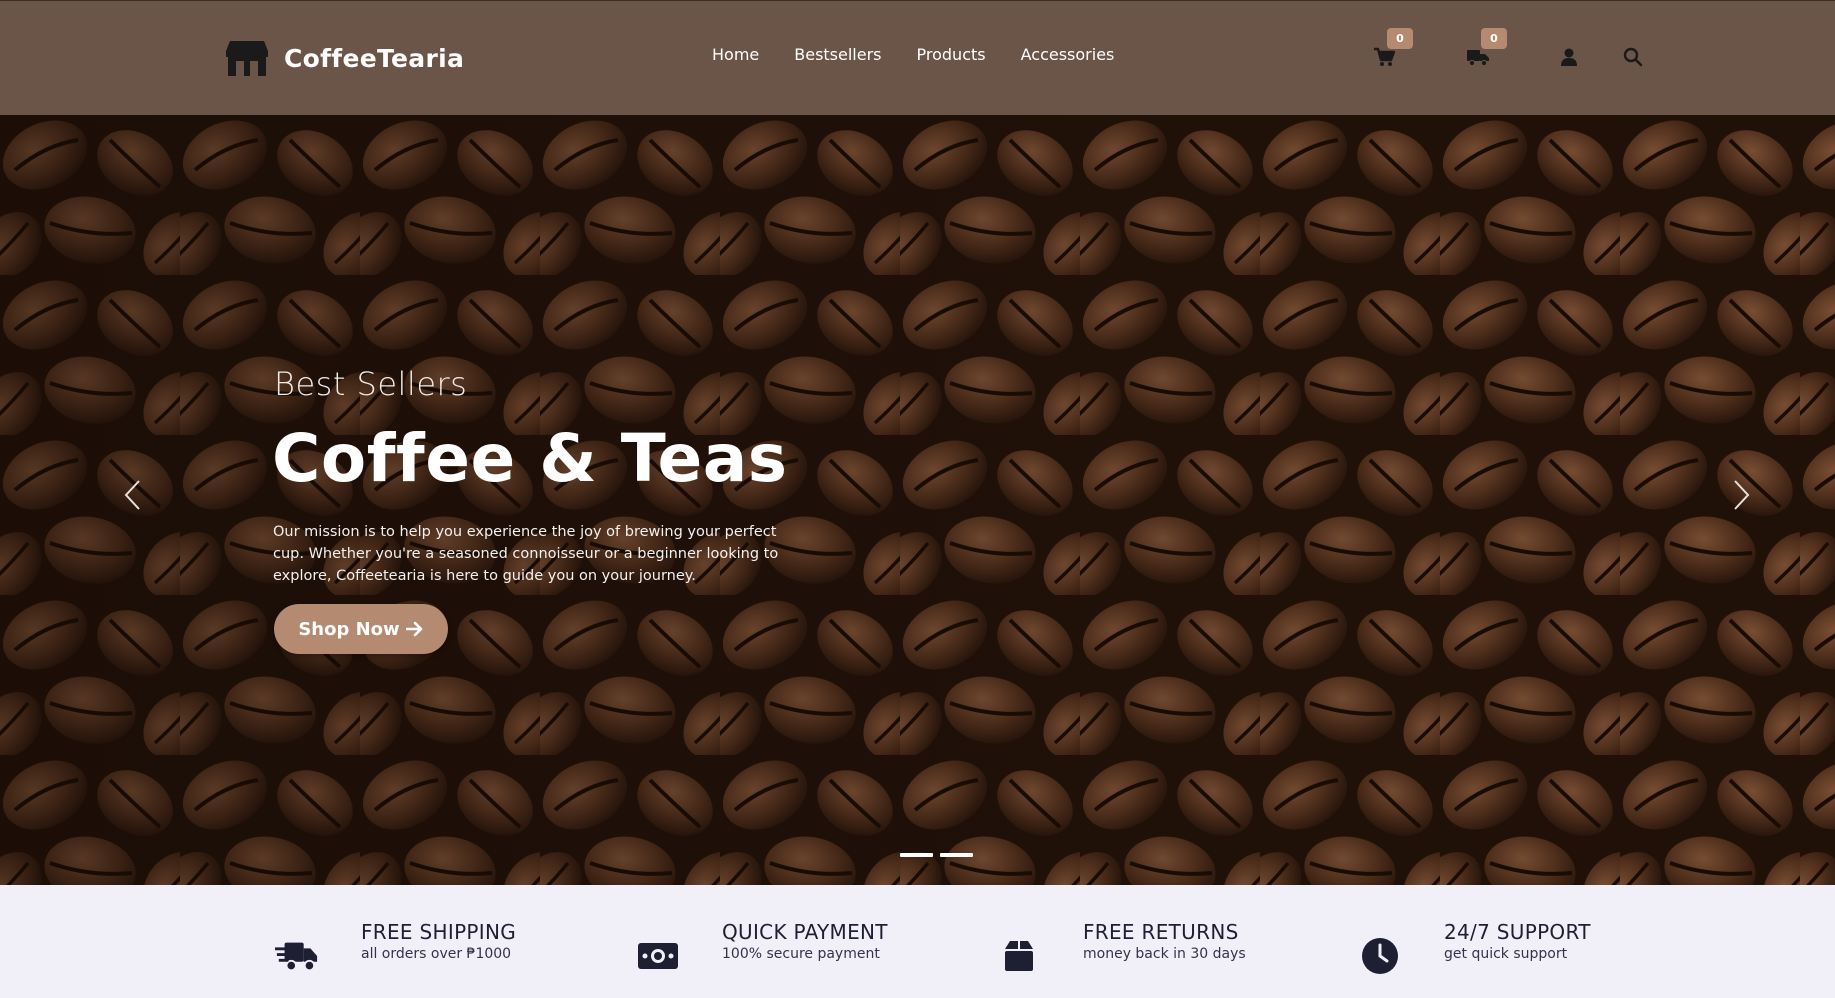 The height and width of the screenshot is (998, 1835). I want to click on carousel-next-button, so click(1742, 495).